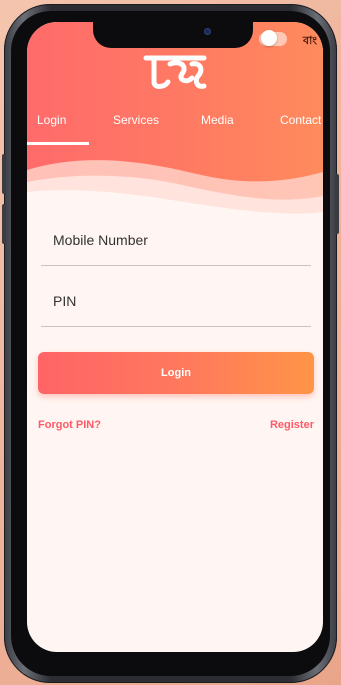 The height and width of the screenshot is (685, 341). Describe the element at coordinates (173, 35) in the screenshot. I see `camera-notch` at that location.